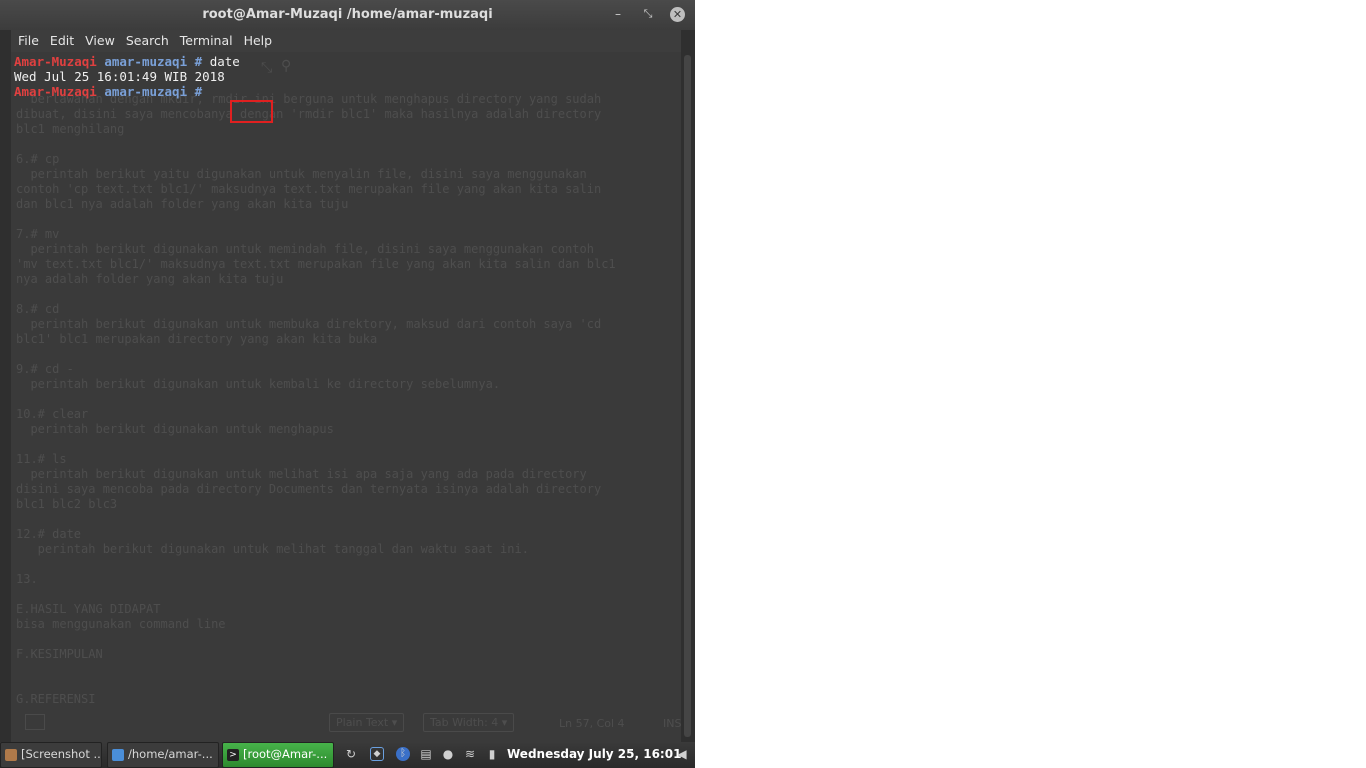 This screenshot has width=1366, height=768. I want to click on folder-app-icon, so click(118, 754).